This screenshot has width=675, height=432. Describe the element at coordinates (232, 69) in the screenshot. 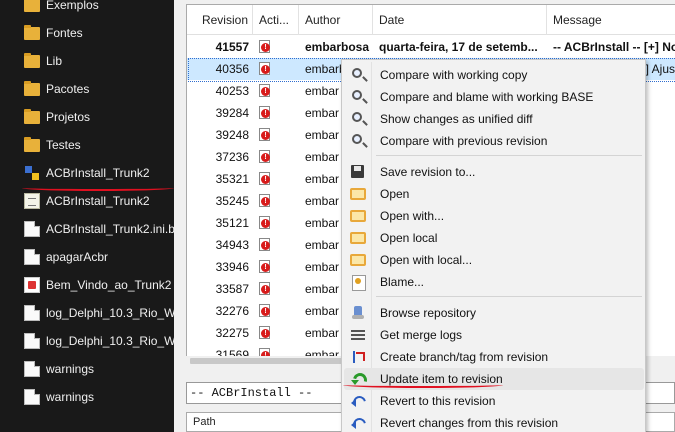

I see `revision-cell: 40356` at that location.